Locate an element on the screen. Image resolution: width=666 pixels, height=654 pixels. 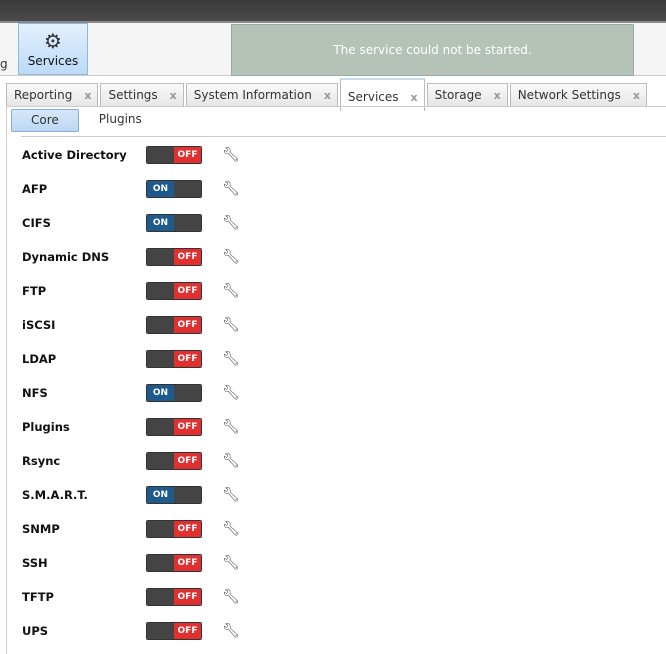
services-toolbar-button: ⚙ Services is located at coordinates (53, 49).